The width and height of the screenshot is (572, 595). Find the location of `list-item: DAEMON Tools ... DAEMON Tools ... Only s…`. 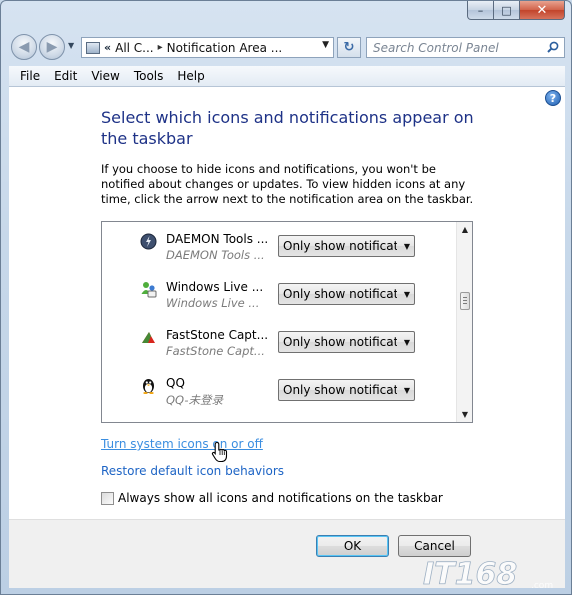

list-item: DAEMON Tools ... DAEMON Tools ... Only s… is located at coordinates (279, 246).